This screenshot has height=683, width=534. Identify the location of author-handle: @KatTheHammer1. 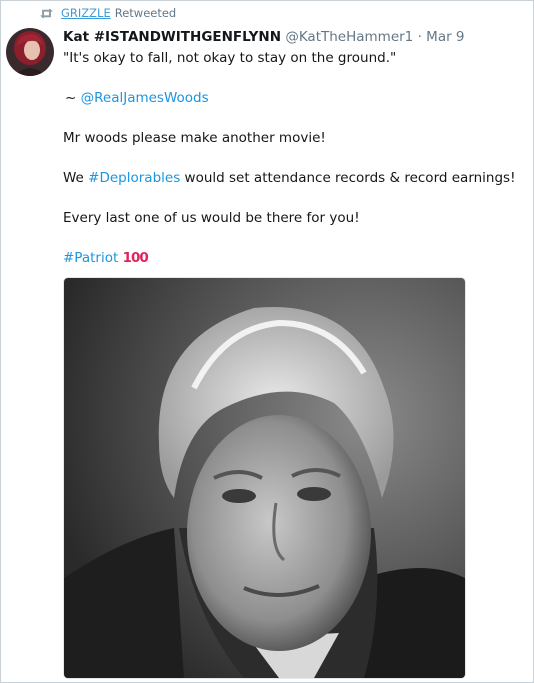
(349, 37).